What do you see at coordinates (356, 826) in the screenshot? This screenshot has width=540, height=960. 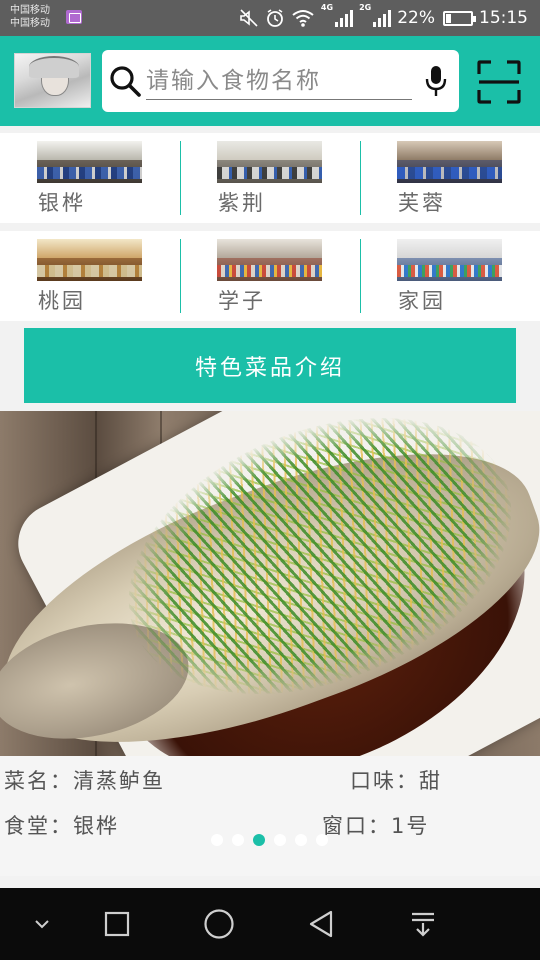 I see `dish-window-label: 窗口：` at bounding box center [356, 826].